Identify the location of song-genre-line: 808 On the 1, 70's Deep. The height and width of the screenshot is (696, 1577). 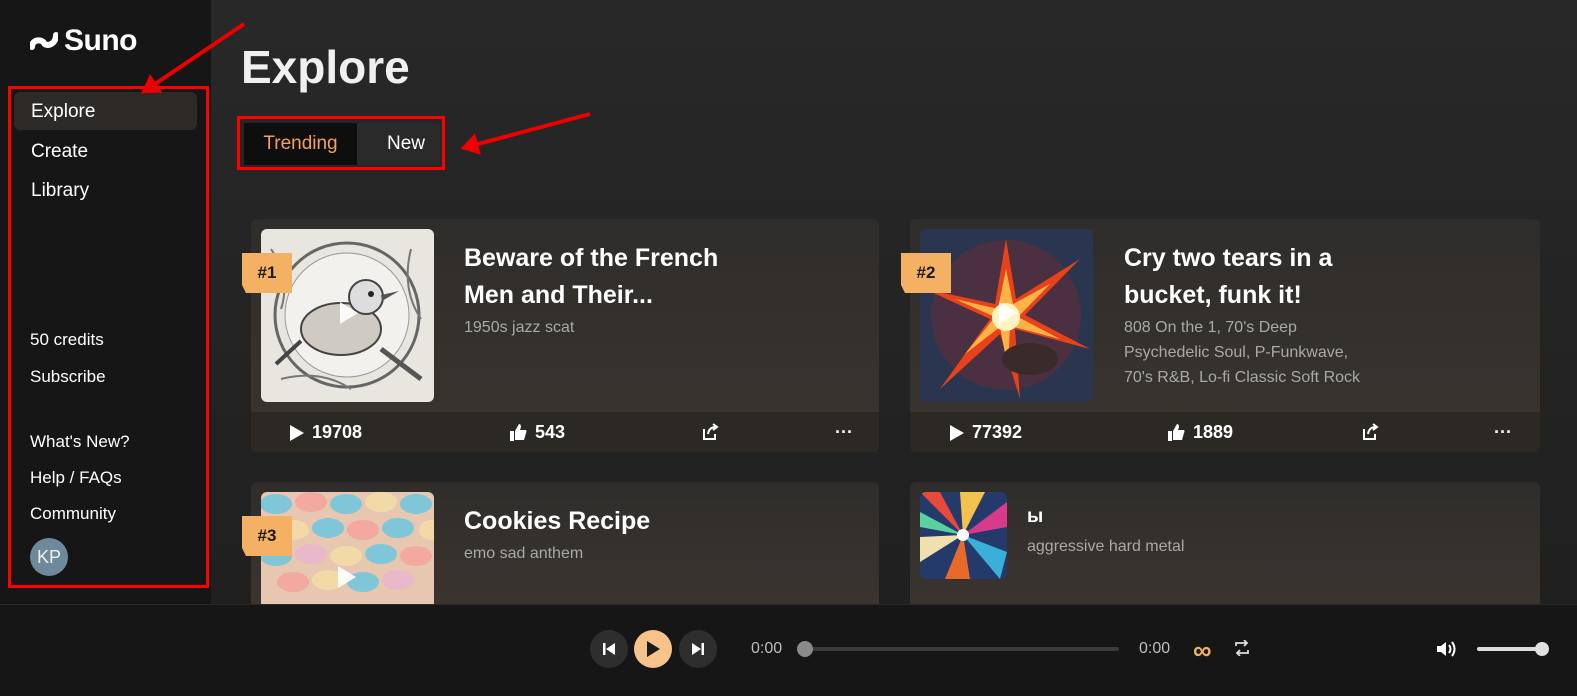
(1210, 327).